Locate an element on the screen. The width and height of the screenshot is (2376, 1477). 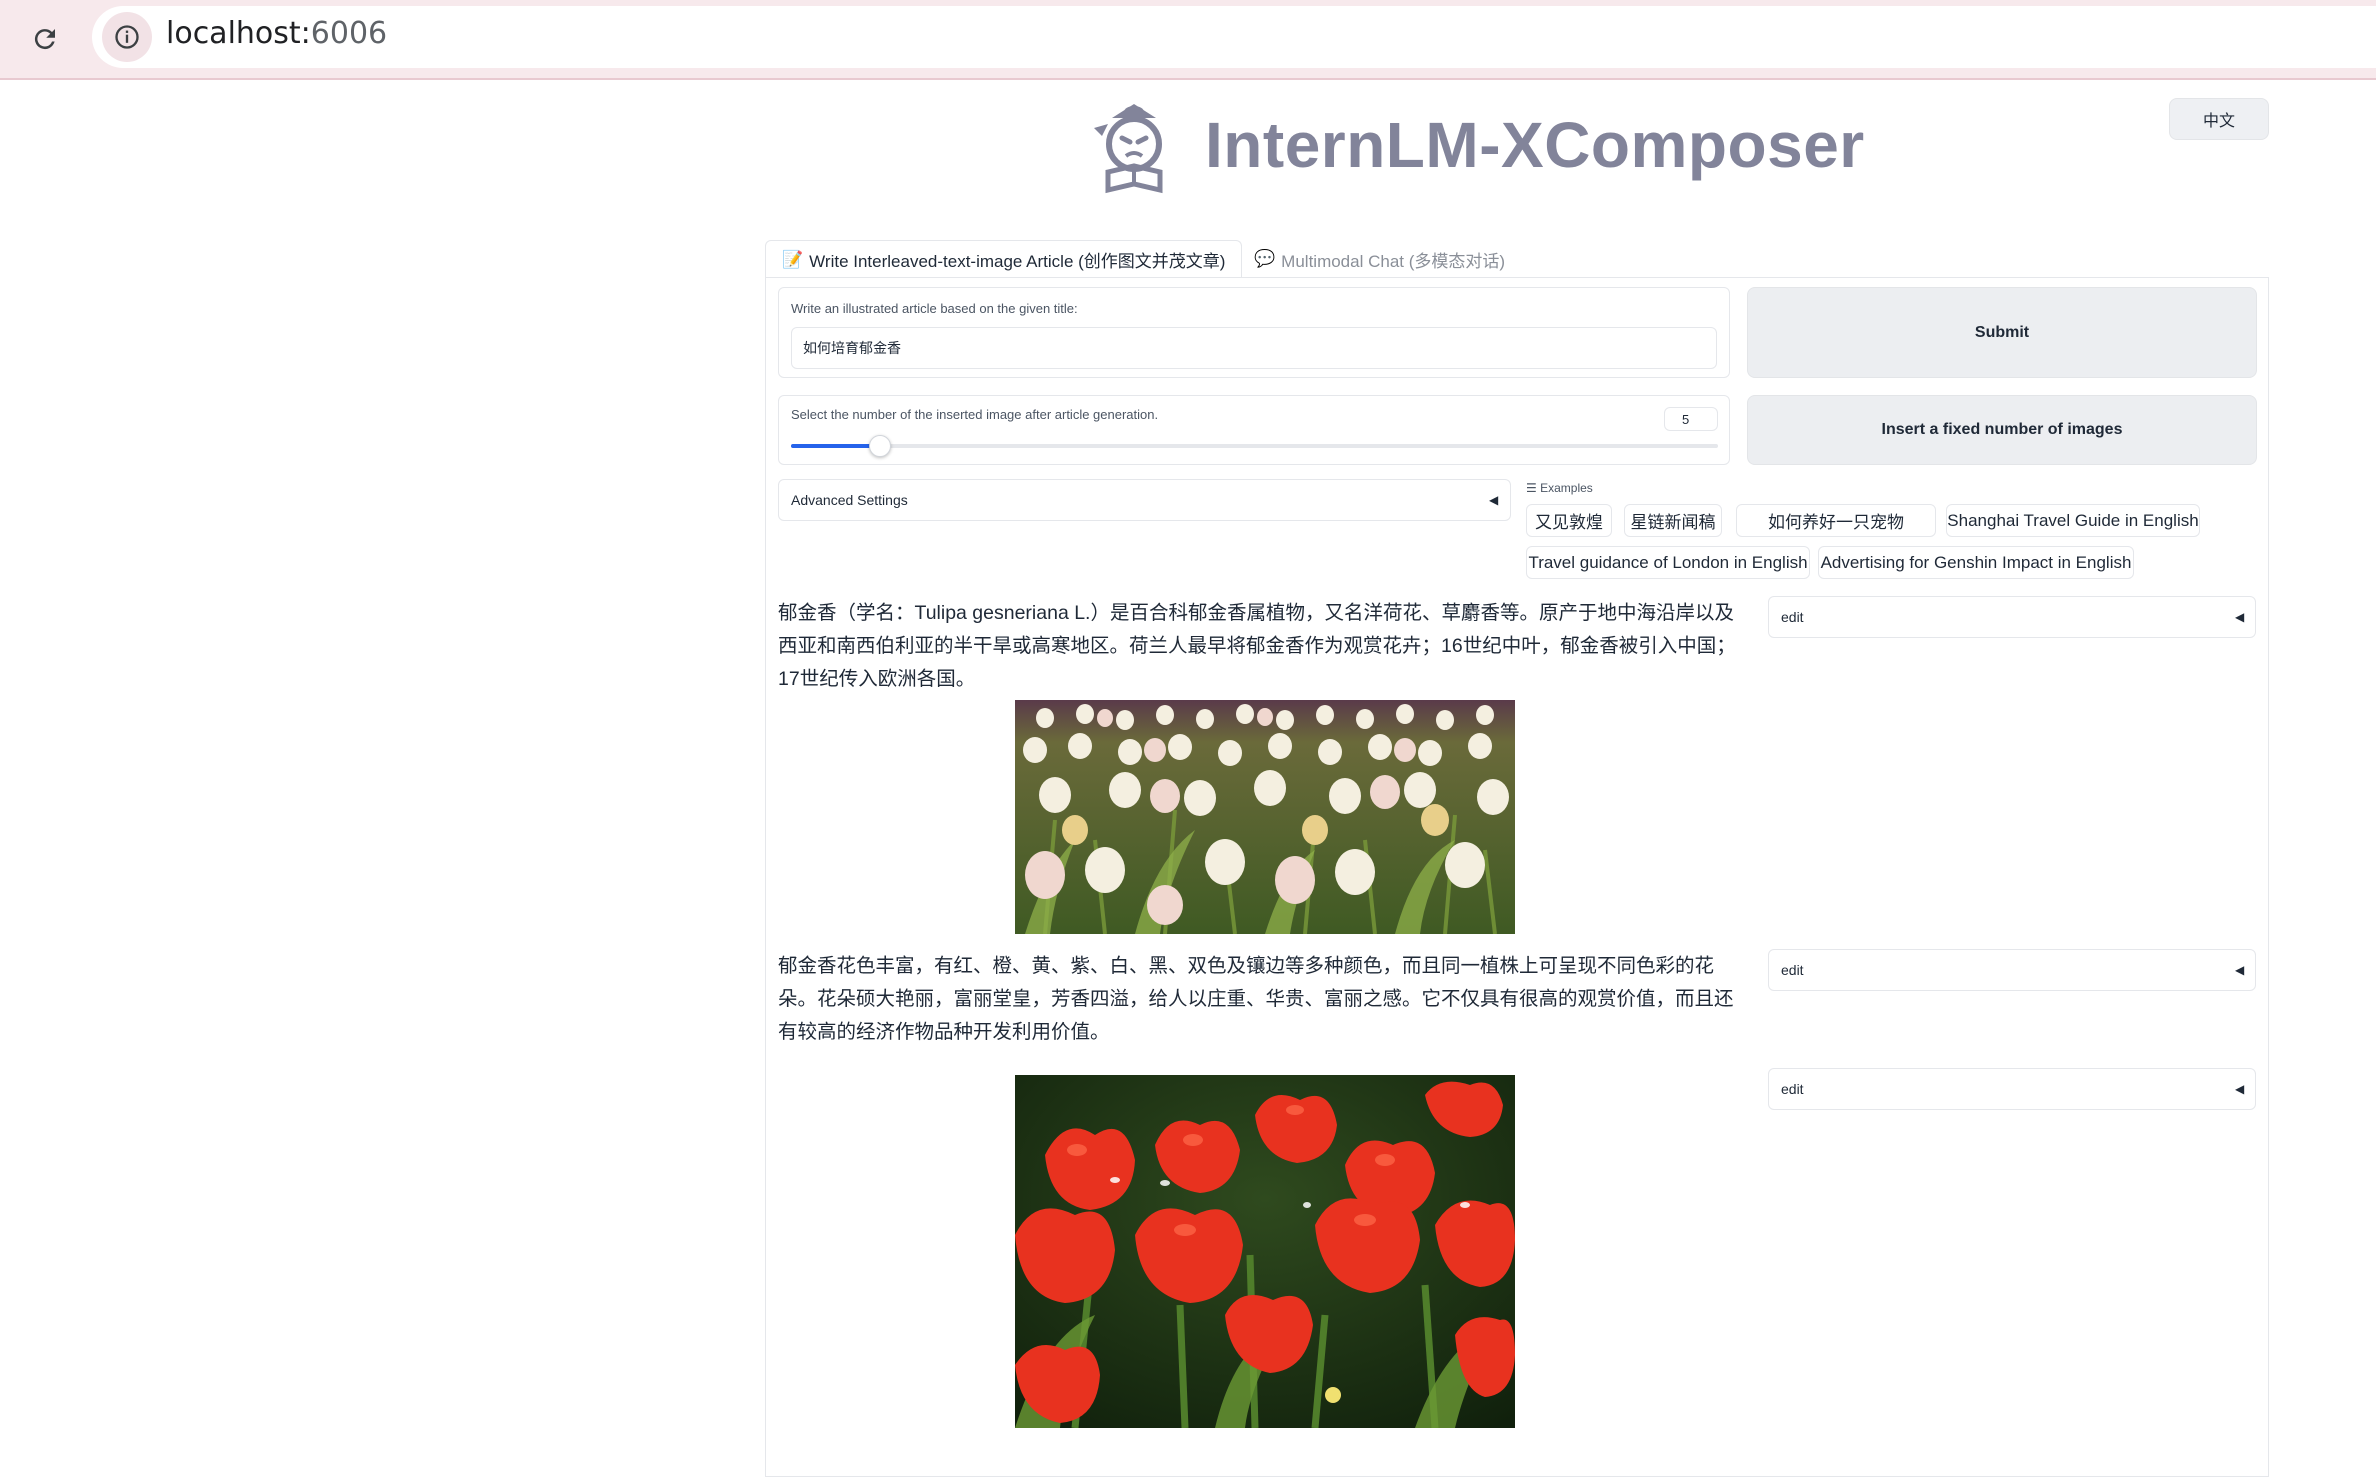
tab-multimodal-chat: 💬 Multimodal Chat (多模态对话) is located at coordinates (1379, 259).